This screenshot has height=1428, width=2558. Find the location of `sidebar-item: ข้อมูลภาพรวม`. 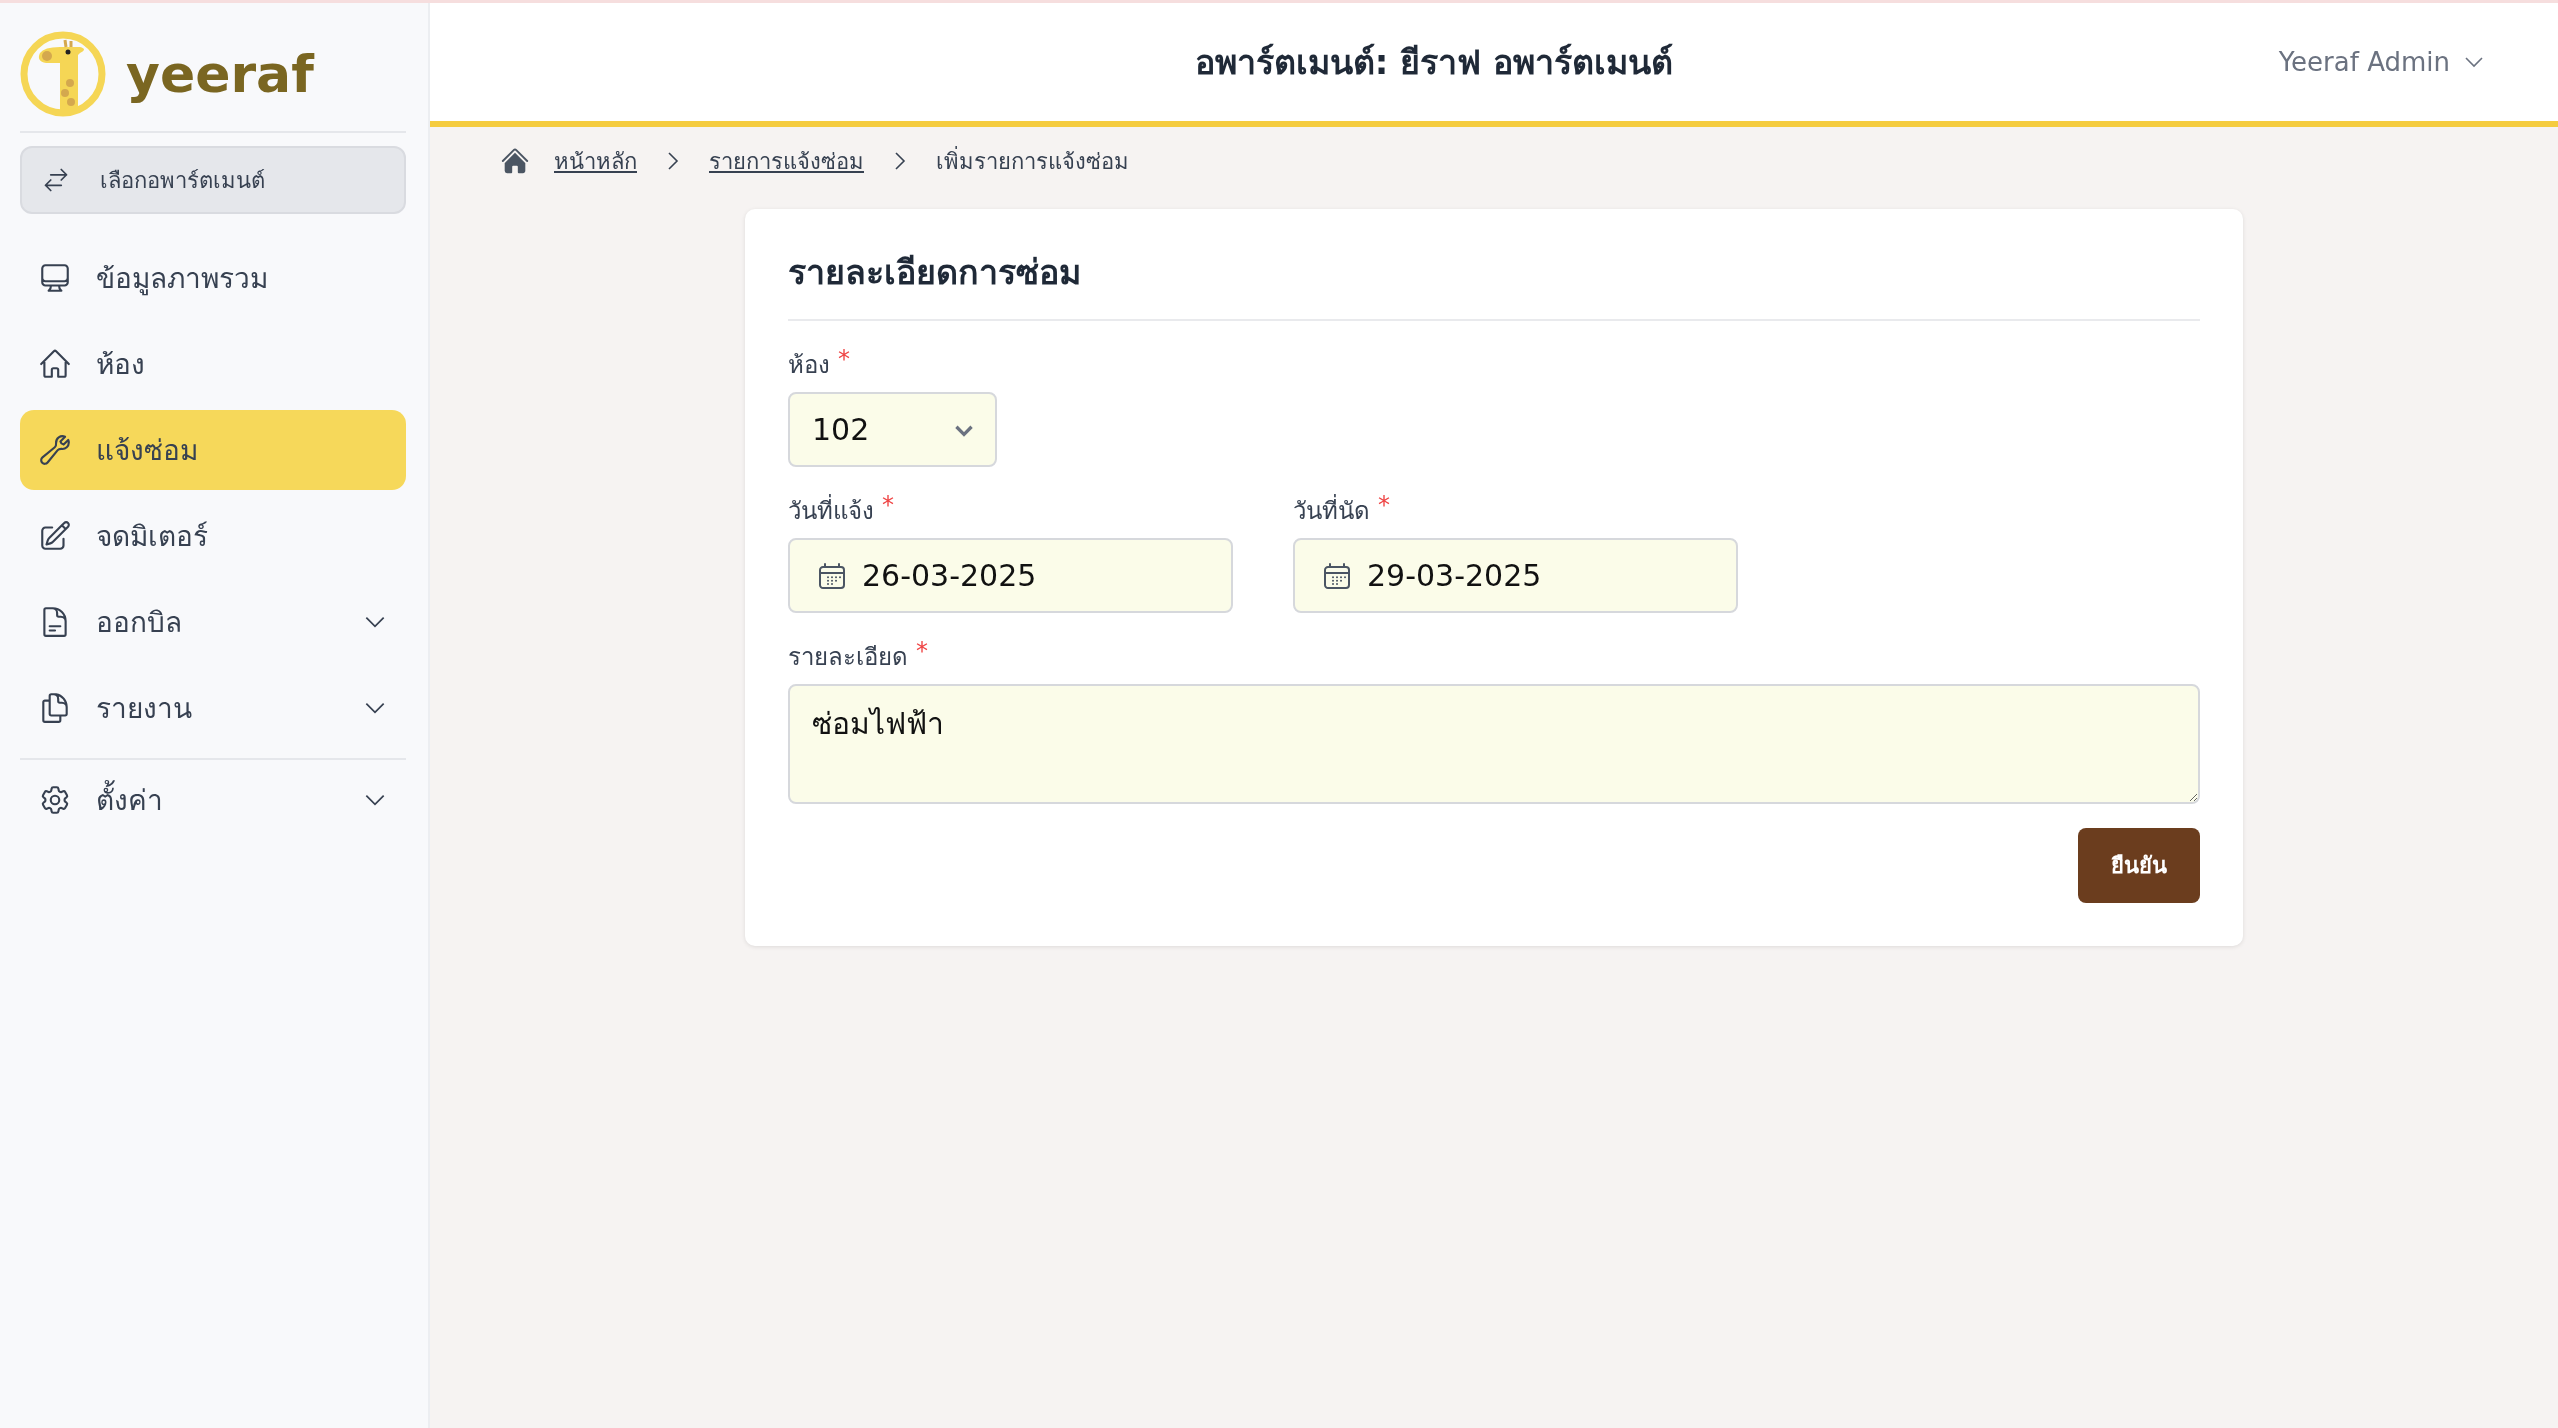

sidebar-item: ข้อมูลภาพรวม is located at coordinates (213, 278).